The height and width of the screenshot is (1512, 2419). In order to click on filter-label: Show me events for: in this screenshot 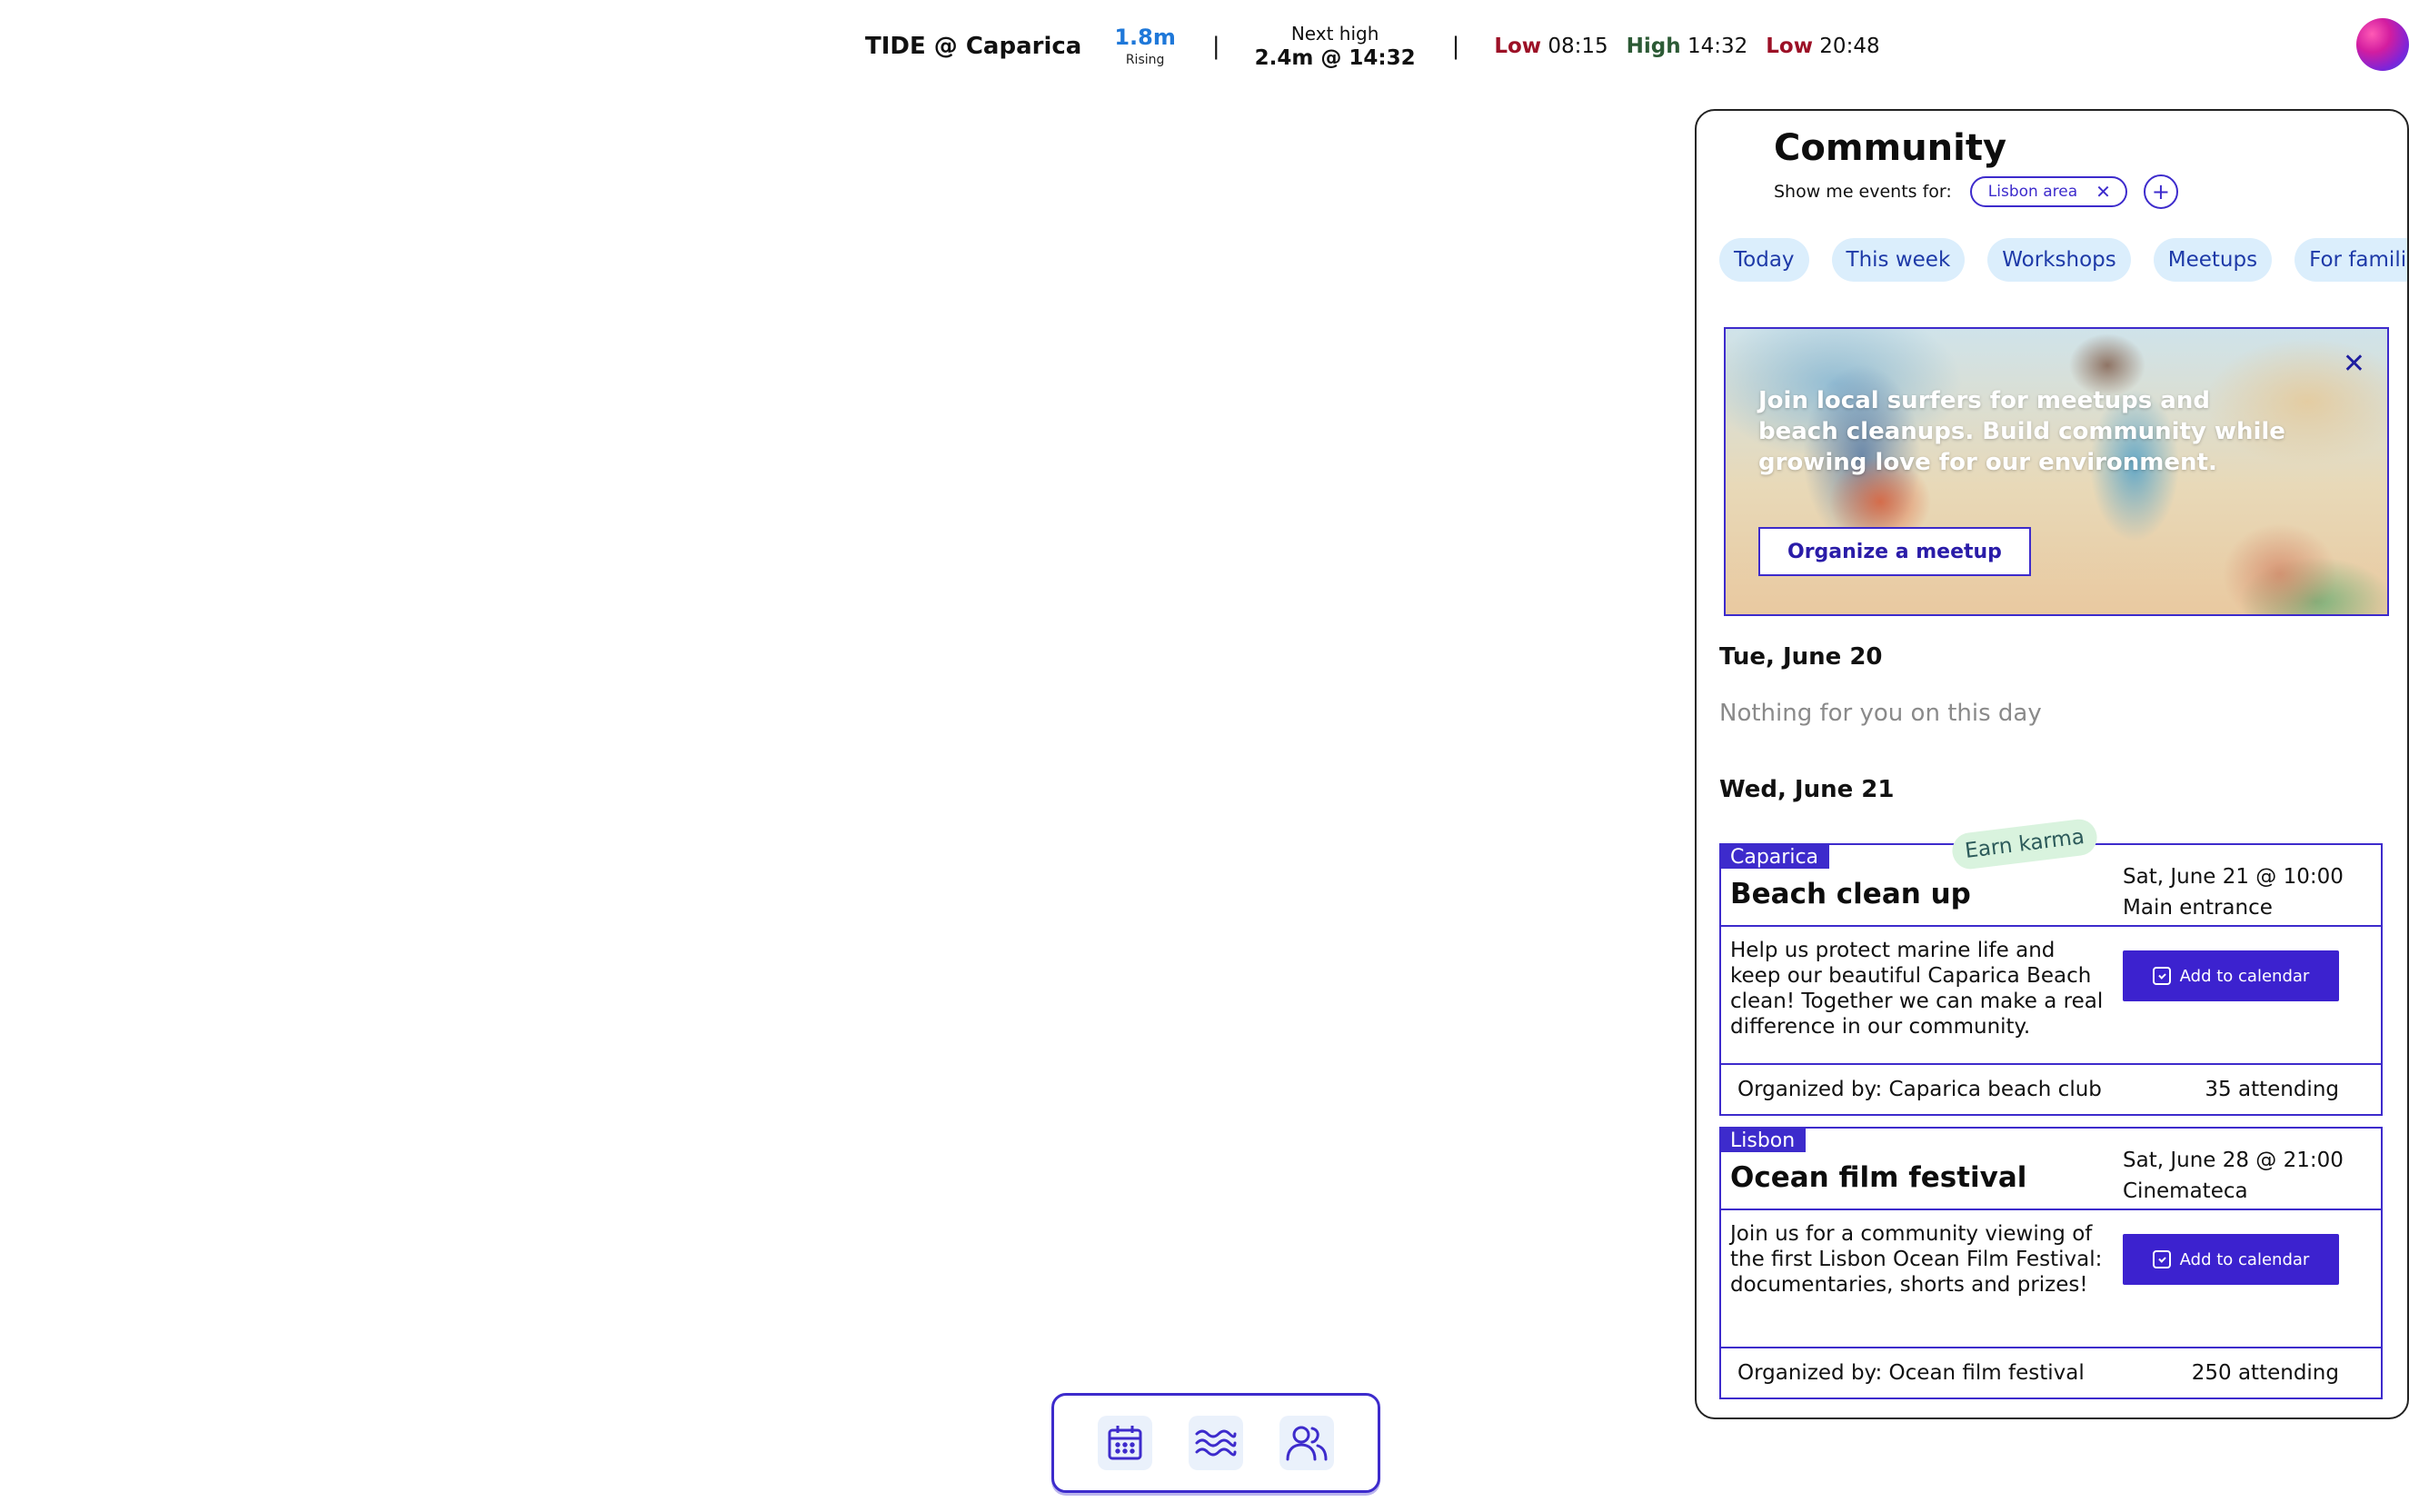, I will do `click(1863, 192)`.